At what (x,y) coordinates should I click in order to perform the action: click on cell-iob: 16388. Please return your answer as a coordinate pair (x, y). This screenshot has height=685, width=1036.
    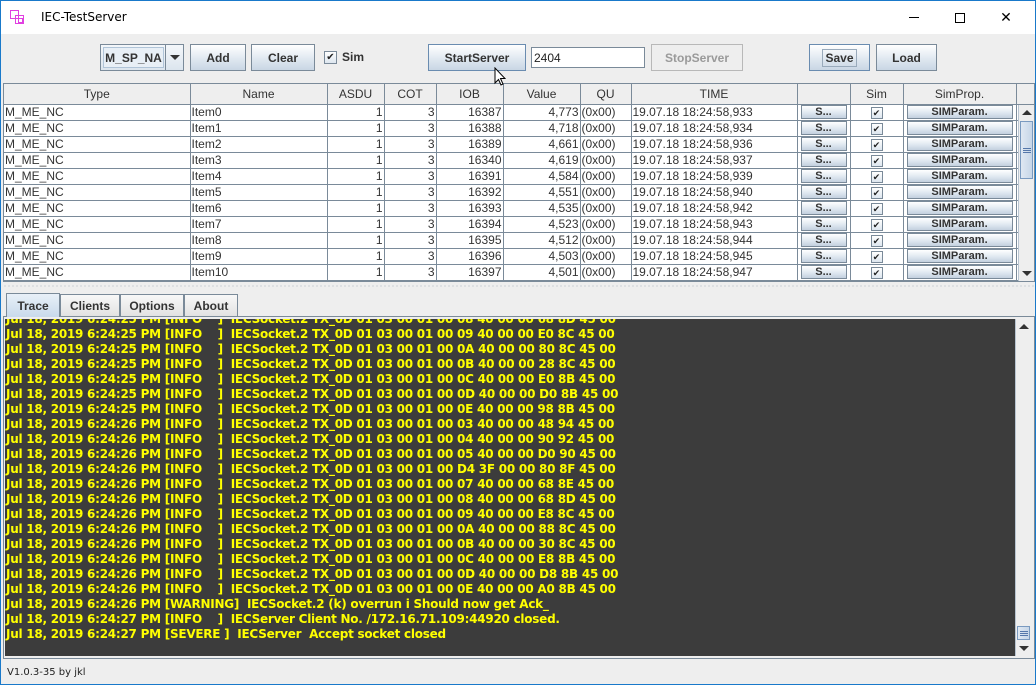
    Looking at the image, I should click on (470, 128).